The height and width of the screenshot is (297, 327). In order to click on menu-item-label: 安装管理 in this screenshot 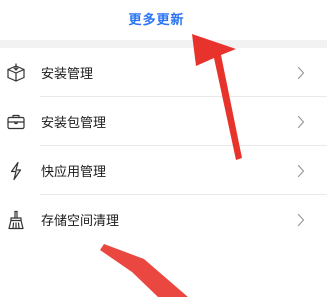, I will do `click(67, 74)`.